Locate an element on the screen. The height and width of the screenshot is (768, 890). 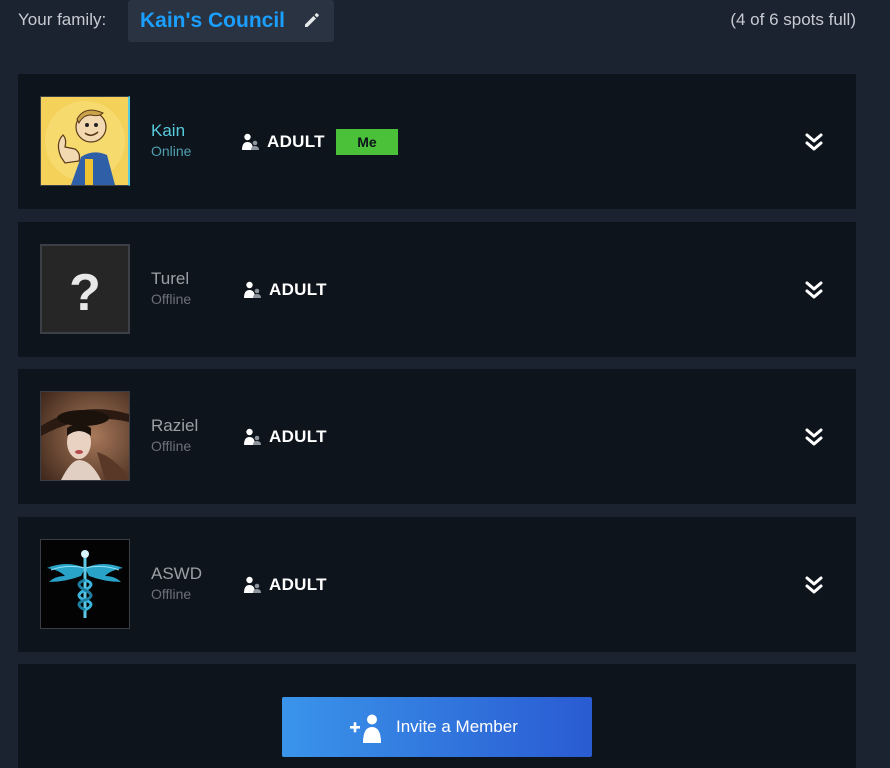
pencil-icon is located at coordinates (312, 20).